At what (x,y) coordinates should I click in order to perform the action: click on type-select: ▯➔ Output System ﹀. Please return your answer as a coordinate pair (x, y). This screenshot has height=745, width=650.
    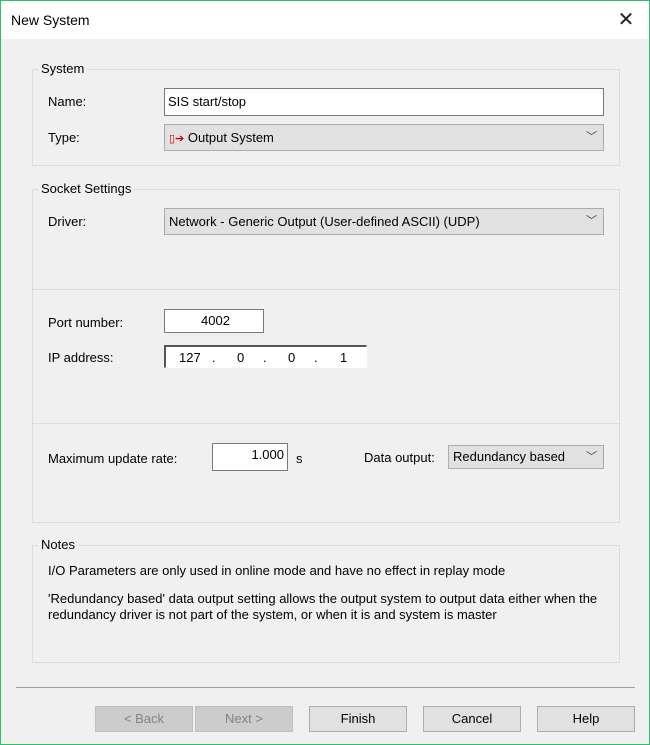
    Looking at the image, I should click on (384, 137).